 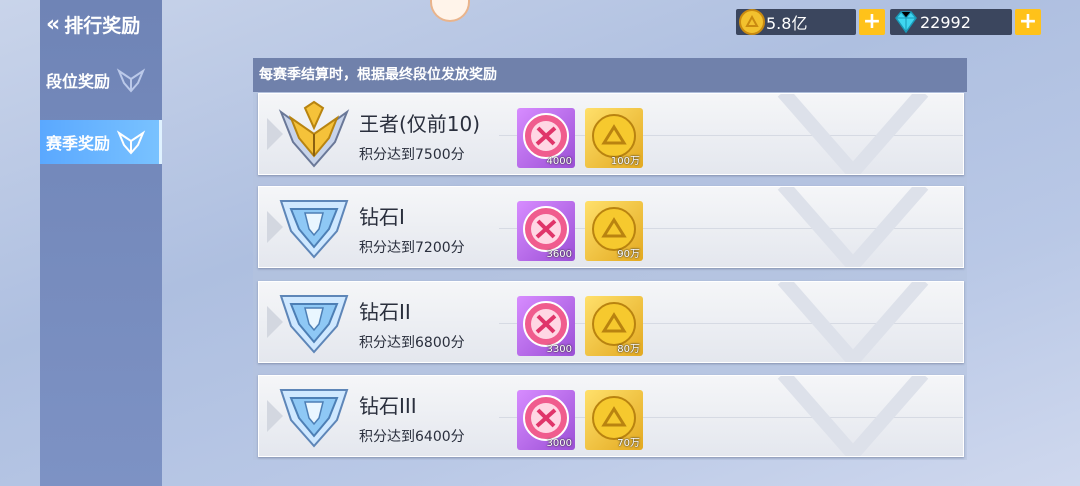 I want to click on add-coins-button: +, so click(x=872, y=22).